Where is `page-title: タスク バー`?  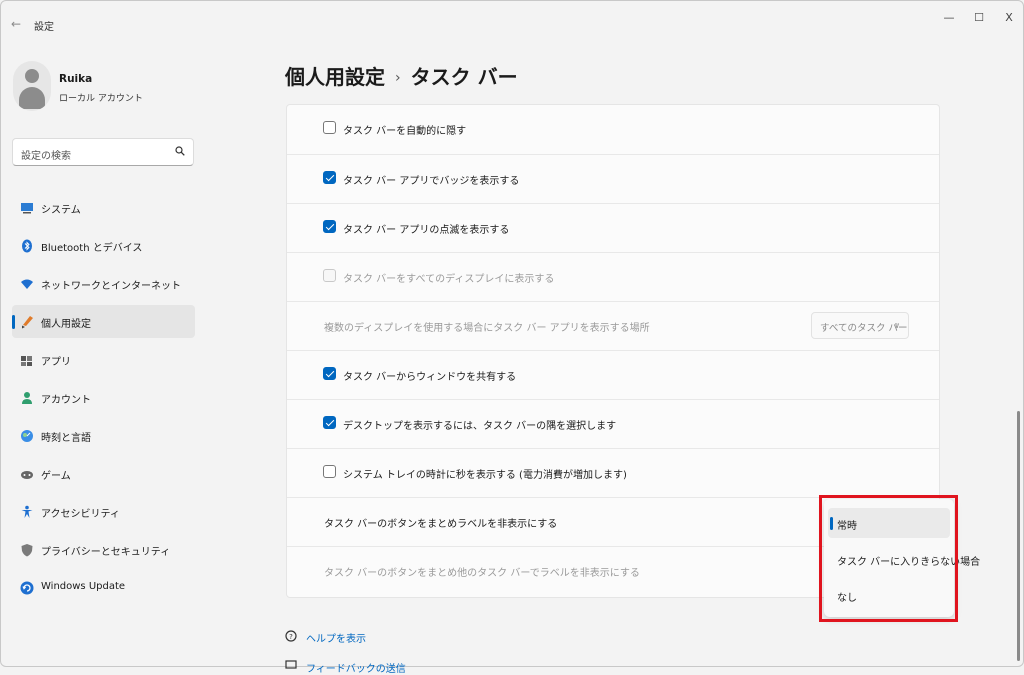
page-title: タスク バー is located at coordinates (464, 77).